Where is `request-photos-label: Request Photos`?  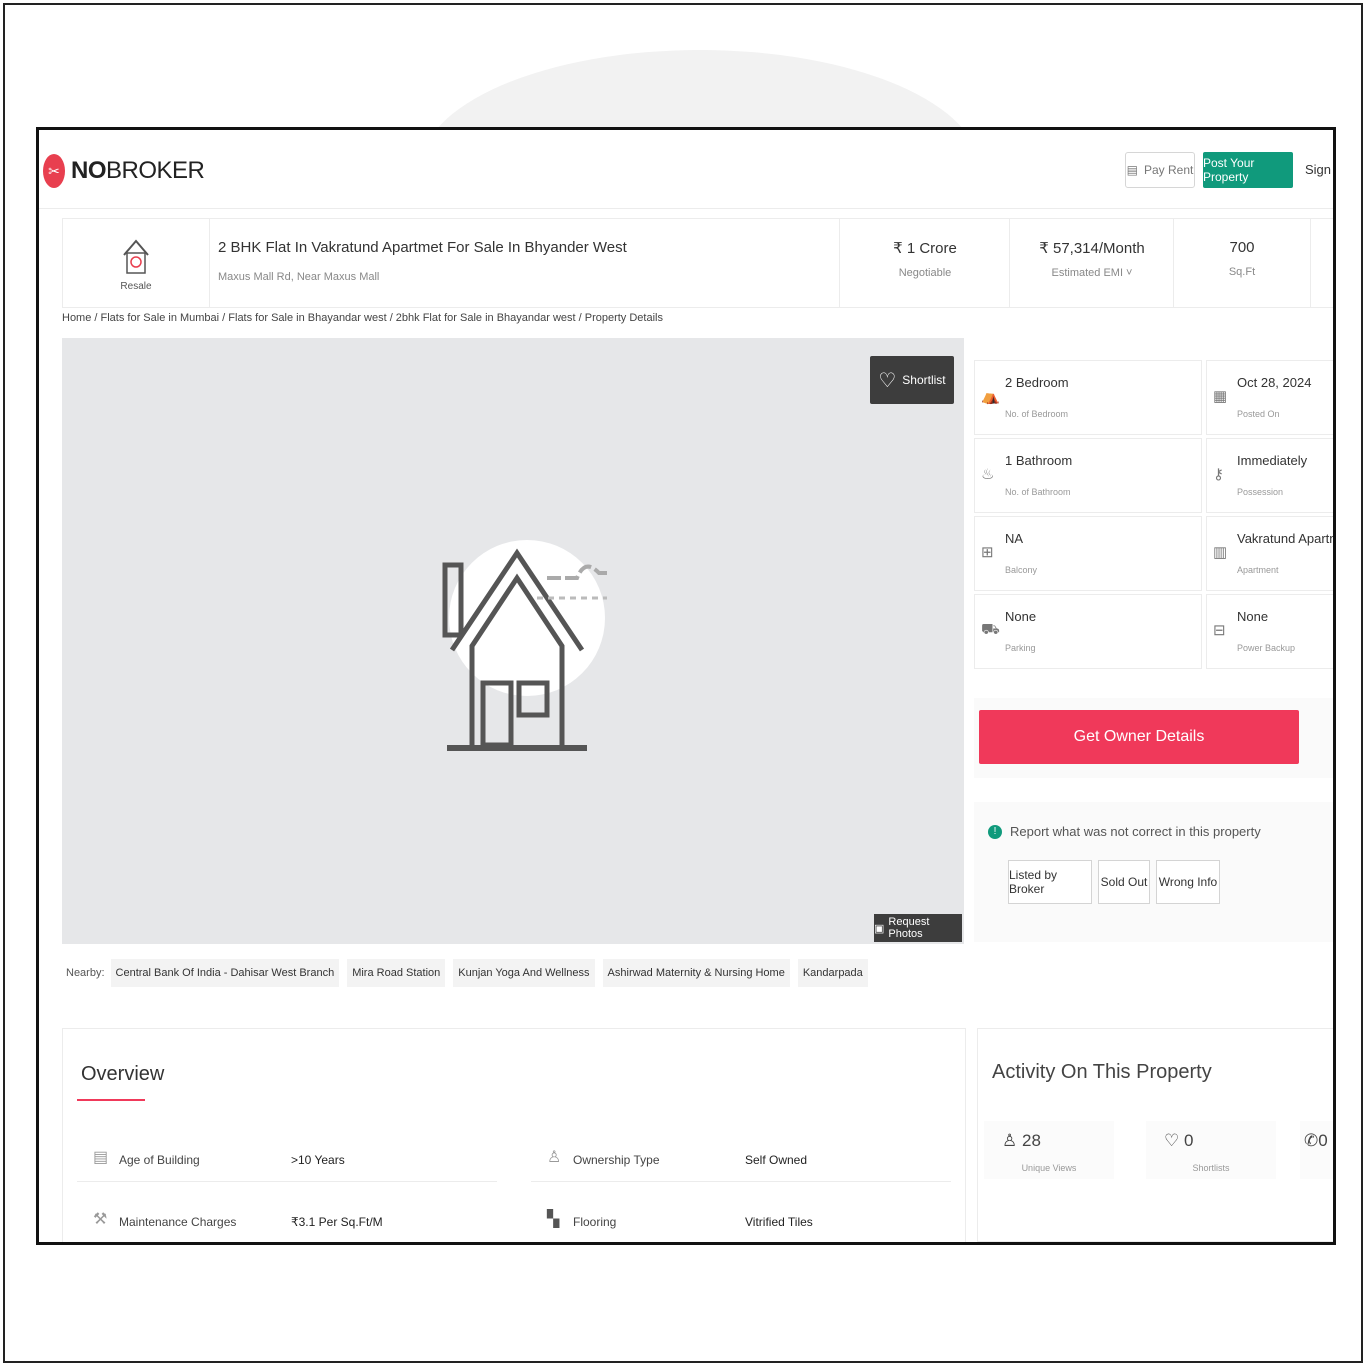 request-photos-label: Request Photos is located at coordinates (909, 928).